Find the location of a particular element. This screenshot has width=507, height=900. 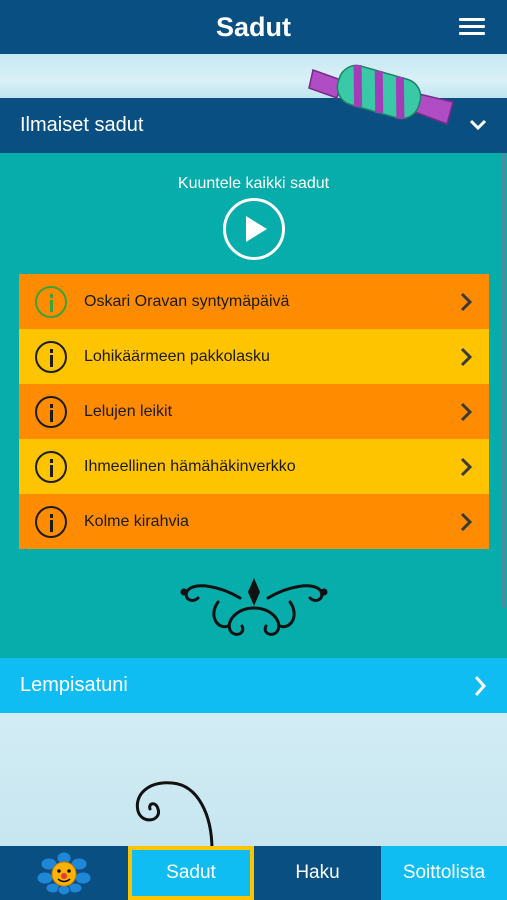

top-bar: Sadut is located at coordinates (253, 27).